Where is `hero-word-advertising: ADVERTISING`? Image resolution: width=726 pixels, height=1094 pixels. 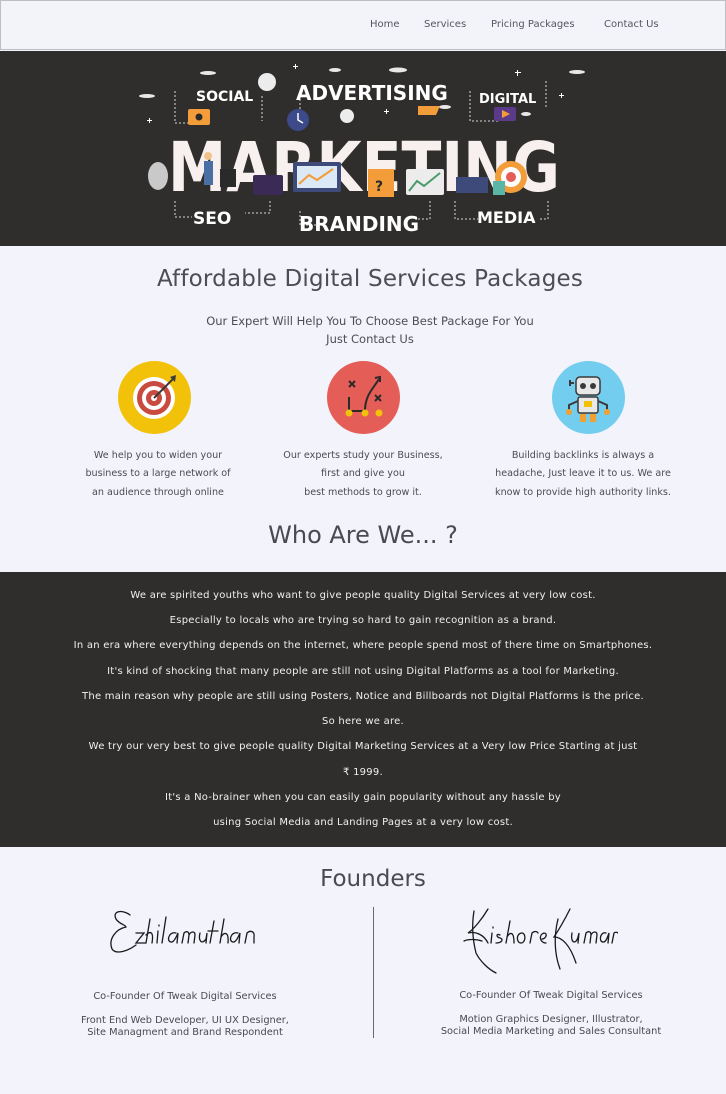
hero-word-advertising: ADVERTISING is located at coordinates (372, 93).